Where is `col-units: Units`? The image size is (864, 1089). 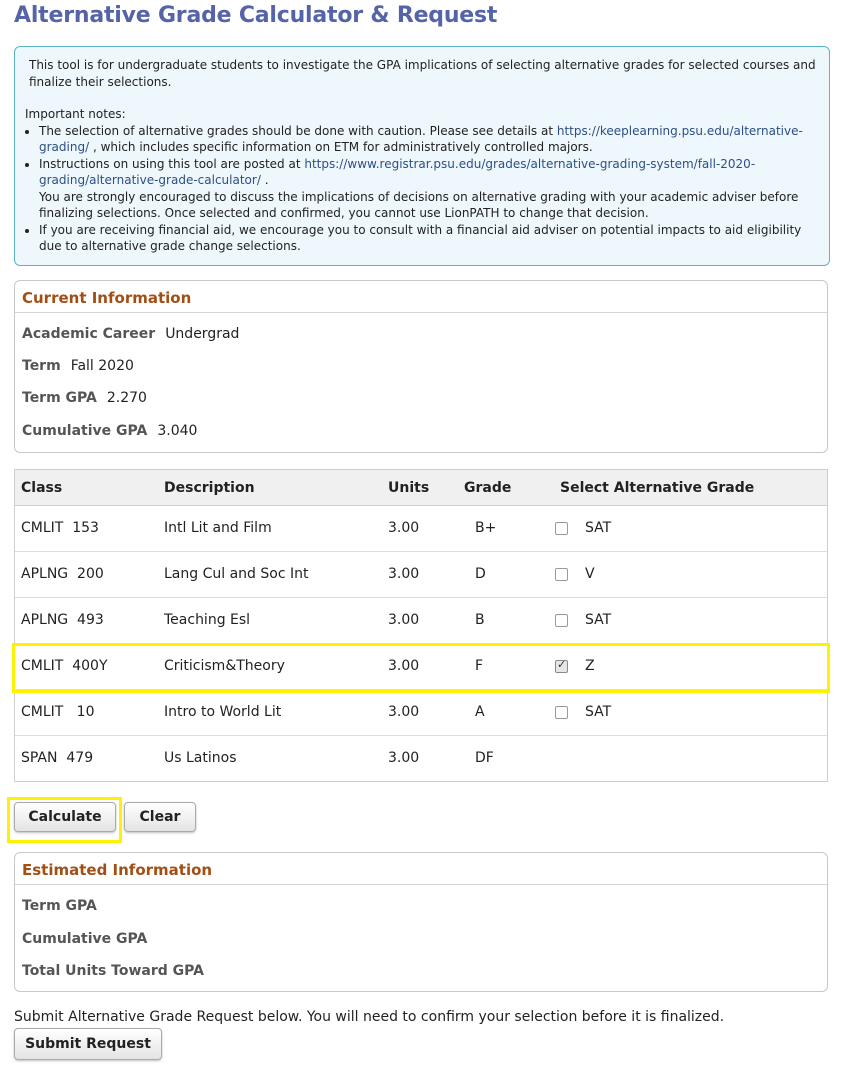 col-units: Units is located at coordinates (409, 488).